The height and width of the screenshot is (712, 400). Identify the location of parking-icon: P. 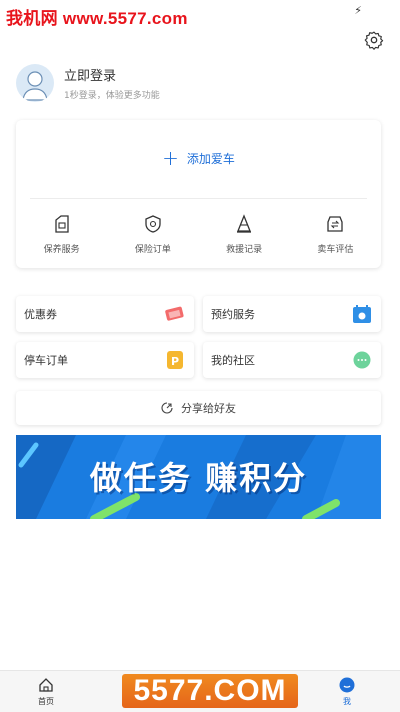
(175, 360).